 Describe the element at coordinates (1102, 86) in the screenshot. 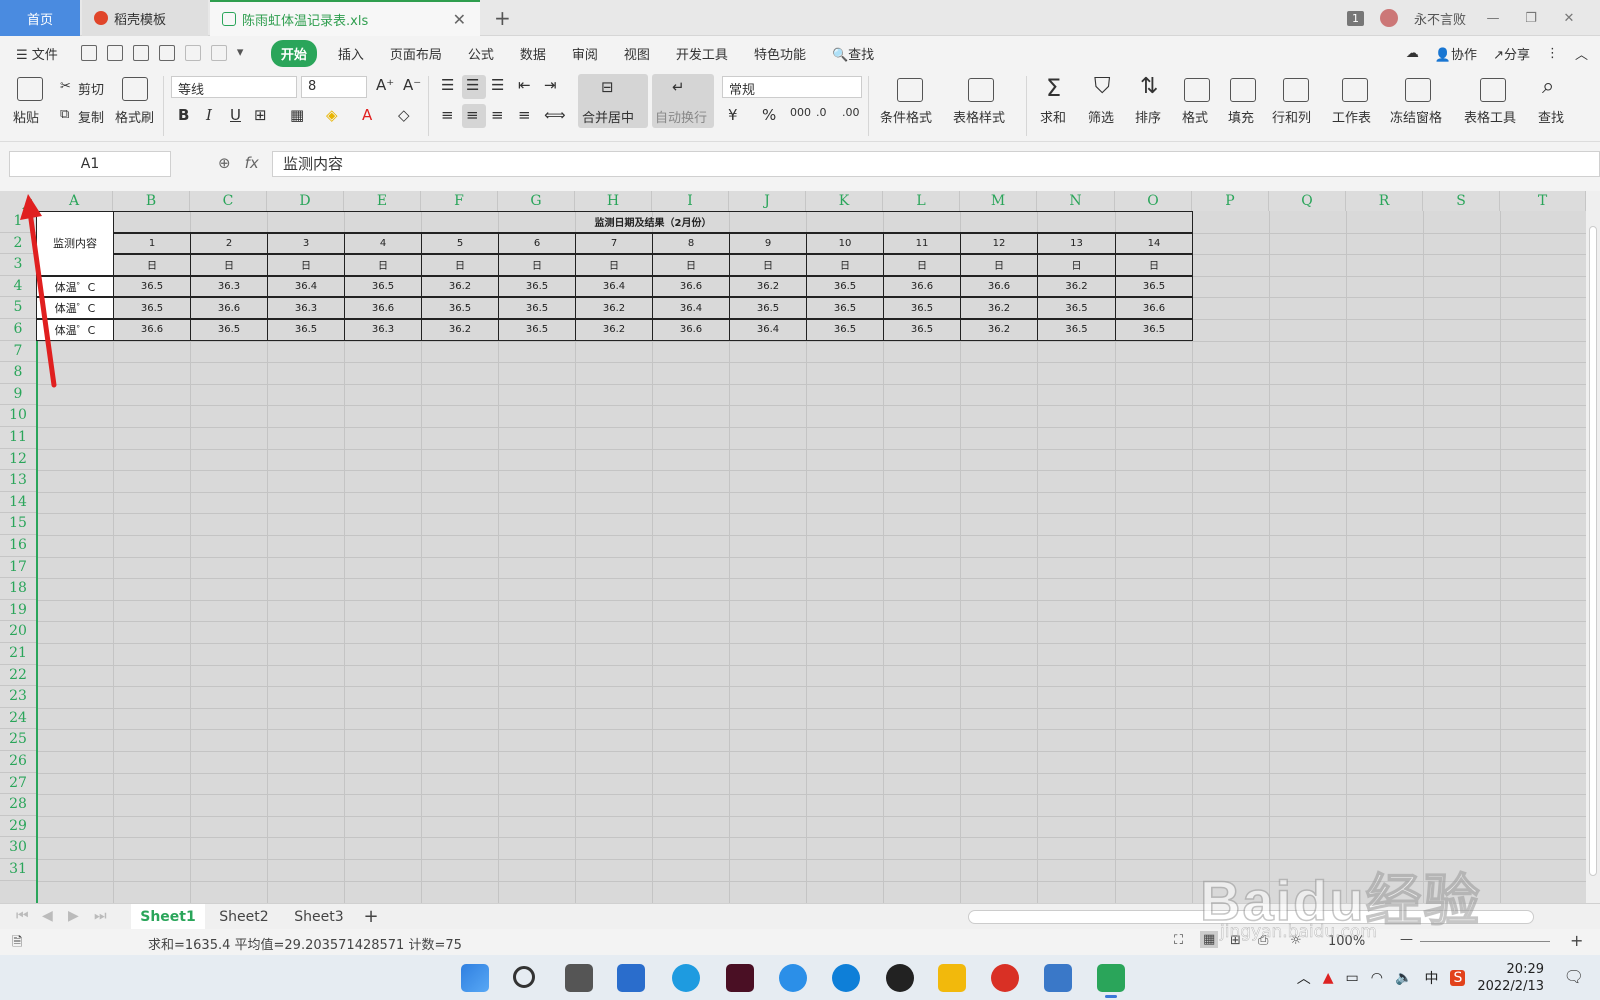

I see `filter-icon: ⛉` at that location.